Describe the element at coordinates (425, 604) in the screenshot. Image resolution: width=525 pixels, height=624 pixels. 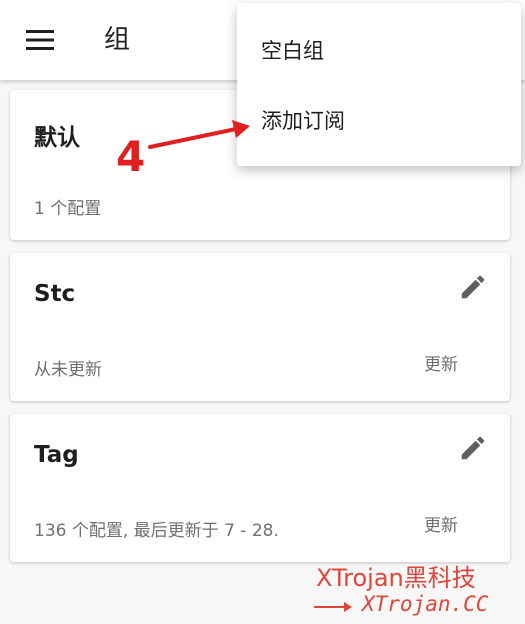
I see `watermark-url: XTrojan.CC` at that location.